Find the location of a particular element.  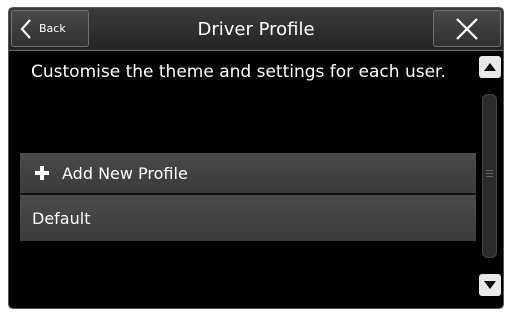

page-title: Driver Profile is located at coordinates (256, 29).